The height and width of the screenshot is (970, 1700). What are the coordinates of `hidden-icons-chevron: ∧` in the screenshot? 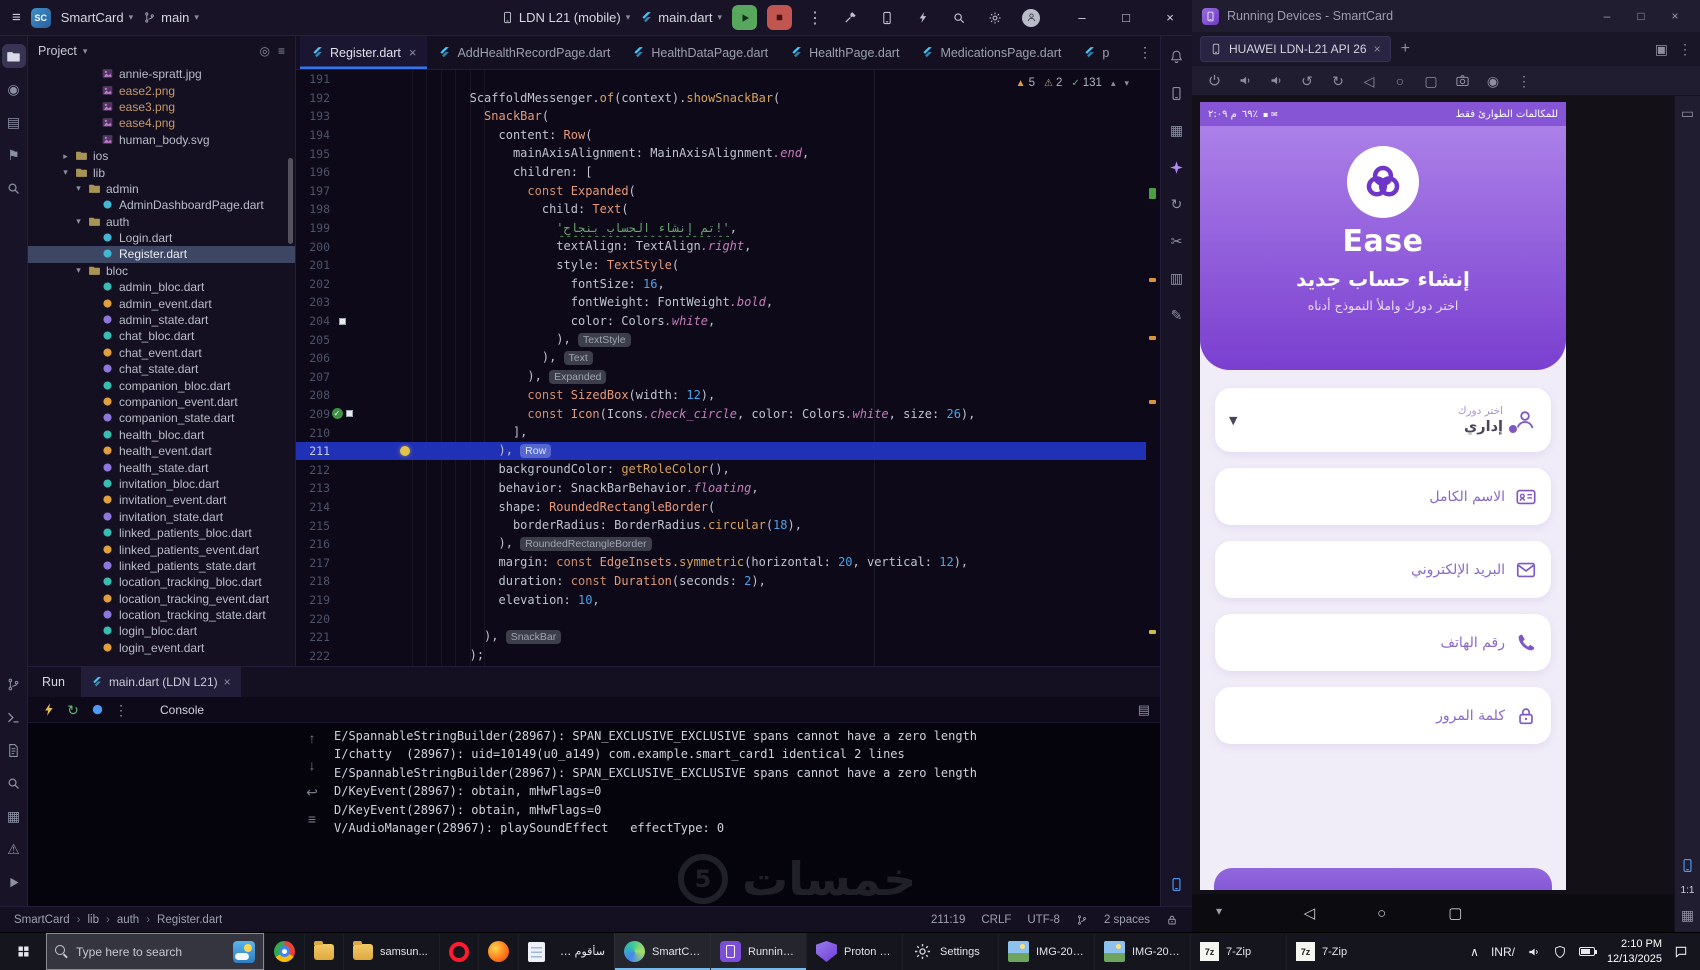 It's located at (1474, 952).